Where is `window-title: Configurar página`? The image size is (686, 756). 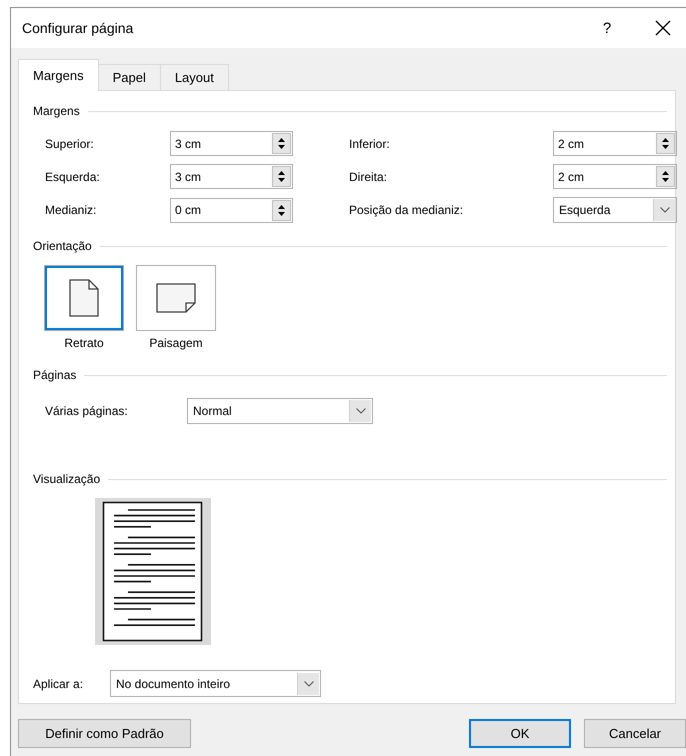
window-title: Configurar página is located at coordinates (78, 28).